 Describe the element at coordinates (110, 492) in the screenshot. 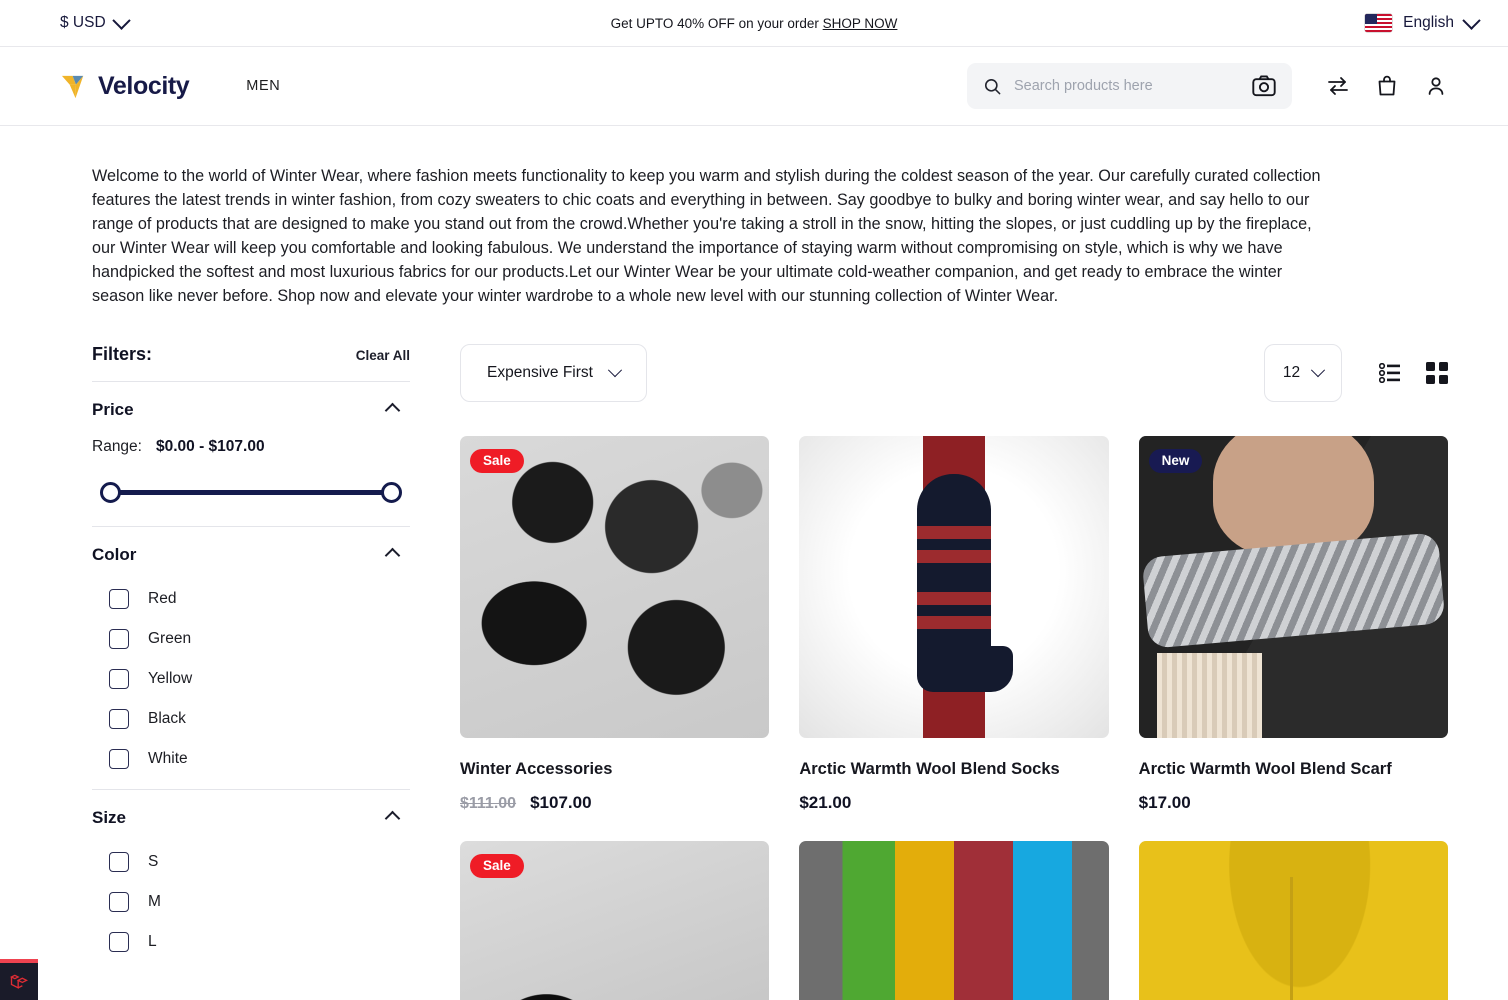

I see `price-slider-min-handle` at that location.